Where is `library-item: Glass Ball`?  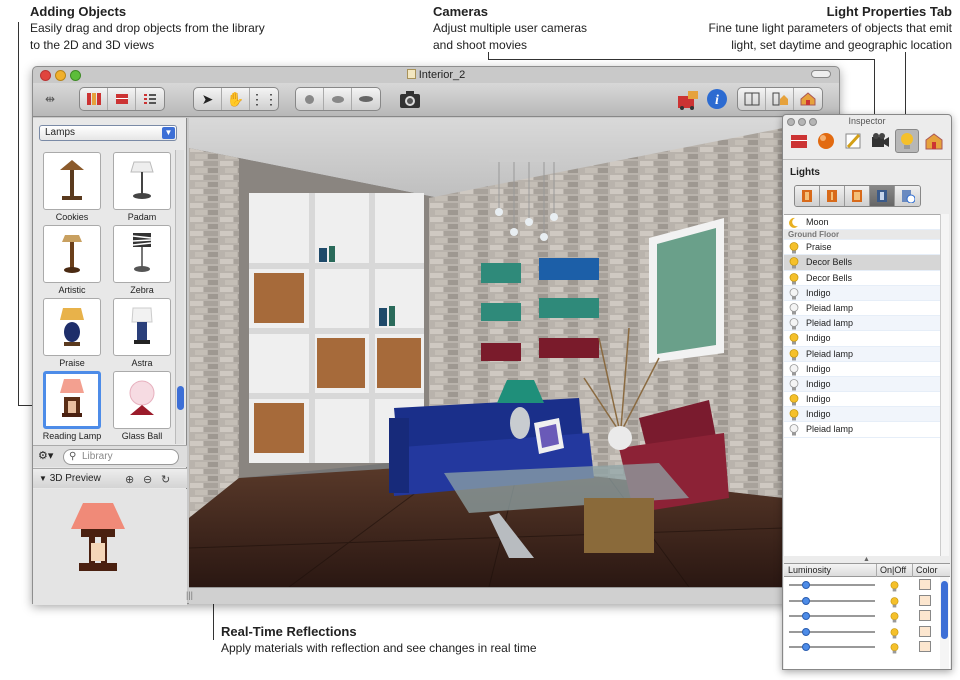
library-item: Glass Ball is located at coordinates (142, 407).